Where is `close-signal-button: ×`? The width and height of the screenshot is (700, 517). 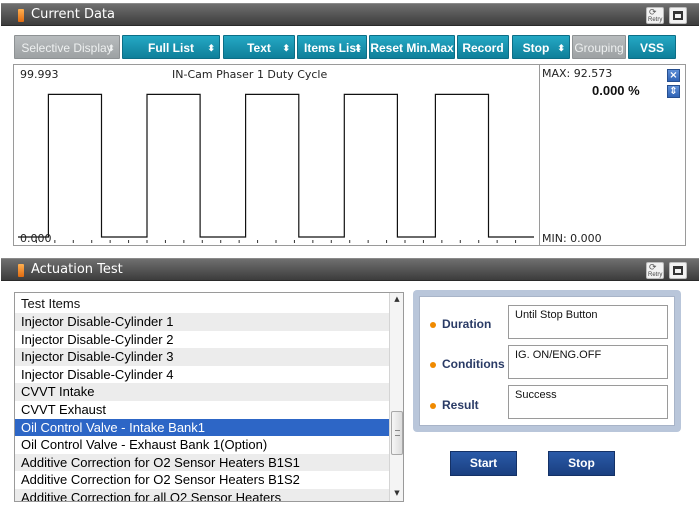 close-signal-button: × is located at coordinates (673, 75).